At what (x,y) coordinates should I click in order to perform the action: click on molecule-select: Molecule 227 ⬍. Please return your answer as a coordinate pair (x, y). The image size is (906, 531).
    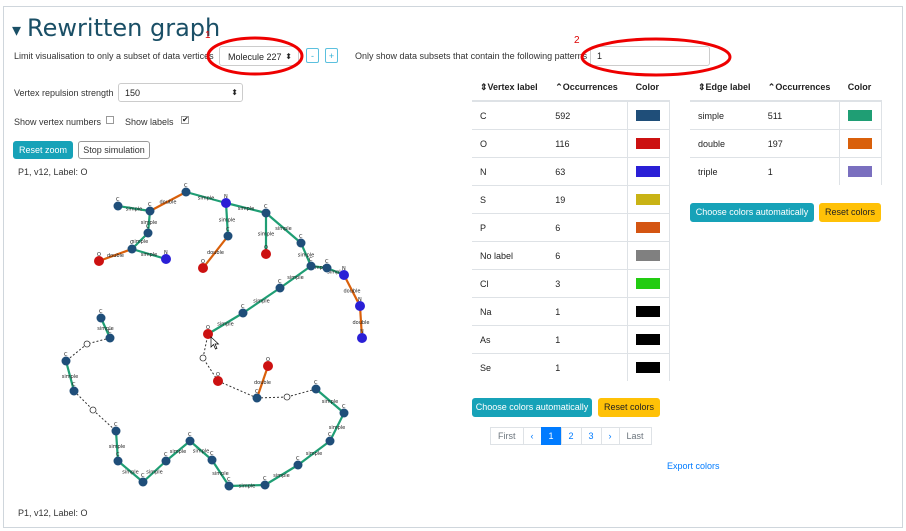
    Looking at the image, I should click on (259, 56).